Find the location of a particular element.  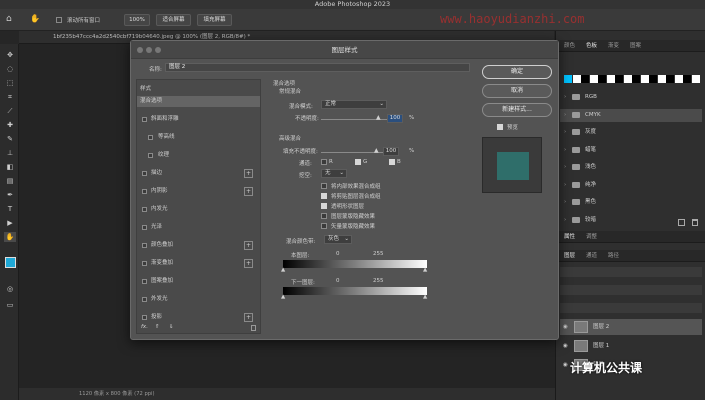

quick-mask-icon: ◎ is located at coordinates (10, 289).